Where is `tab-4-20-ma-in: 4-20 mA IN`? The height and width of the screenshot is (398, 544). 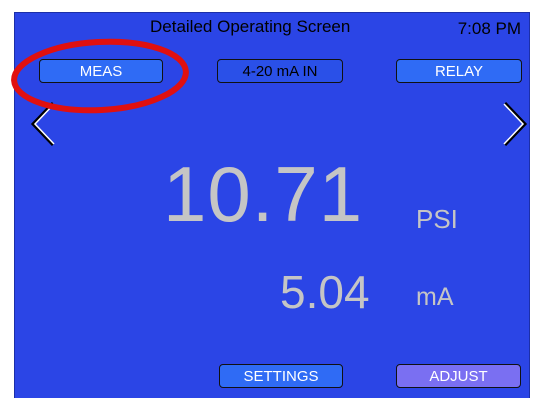 tab-4-20-ma-in: 4-20 mA IN is located at coordinates (280, 71).